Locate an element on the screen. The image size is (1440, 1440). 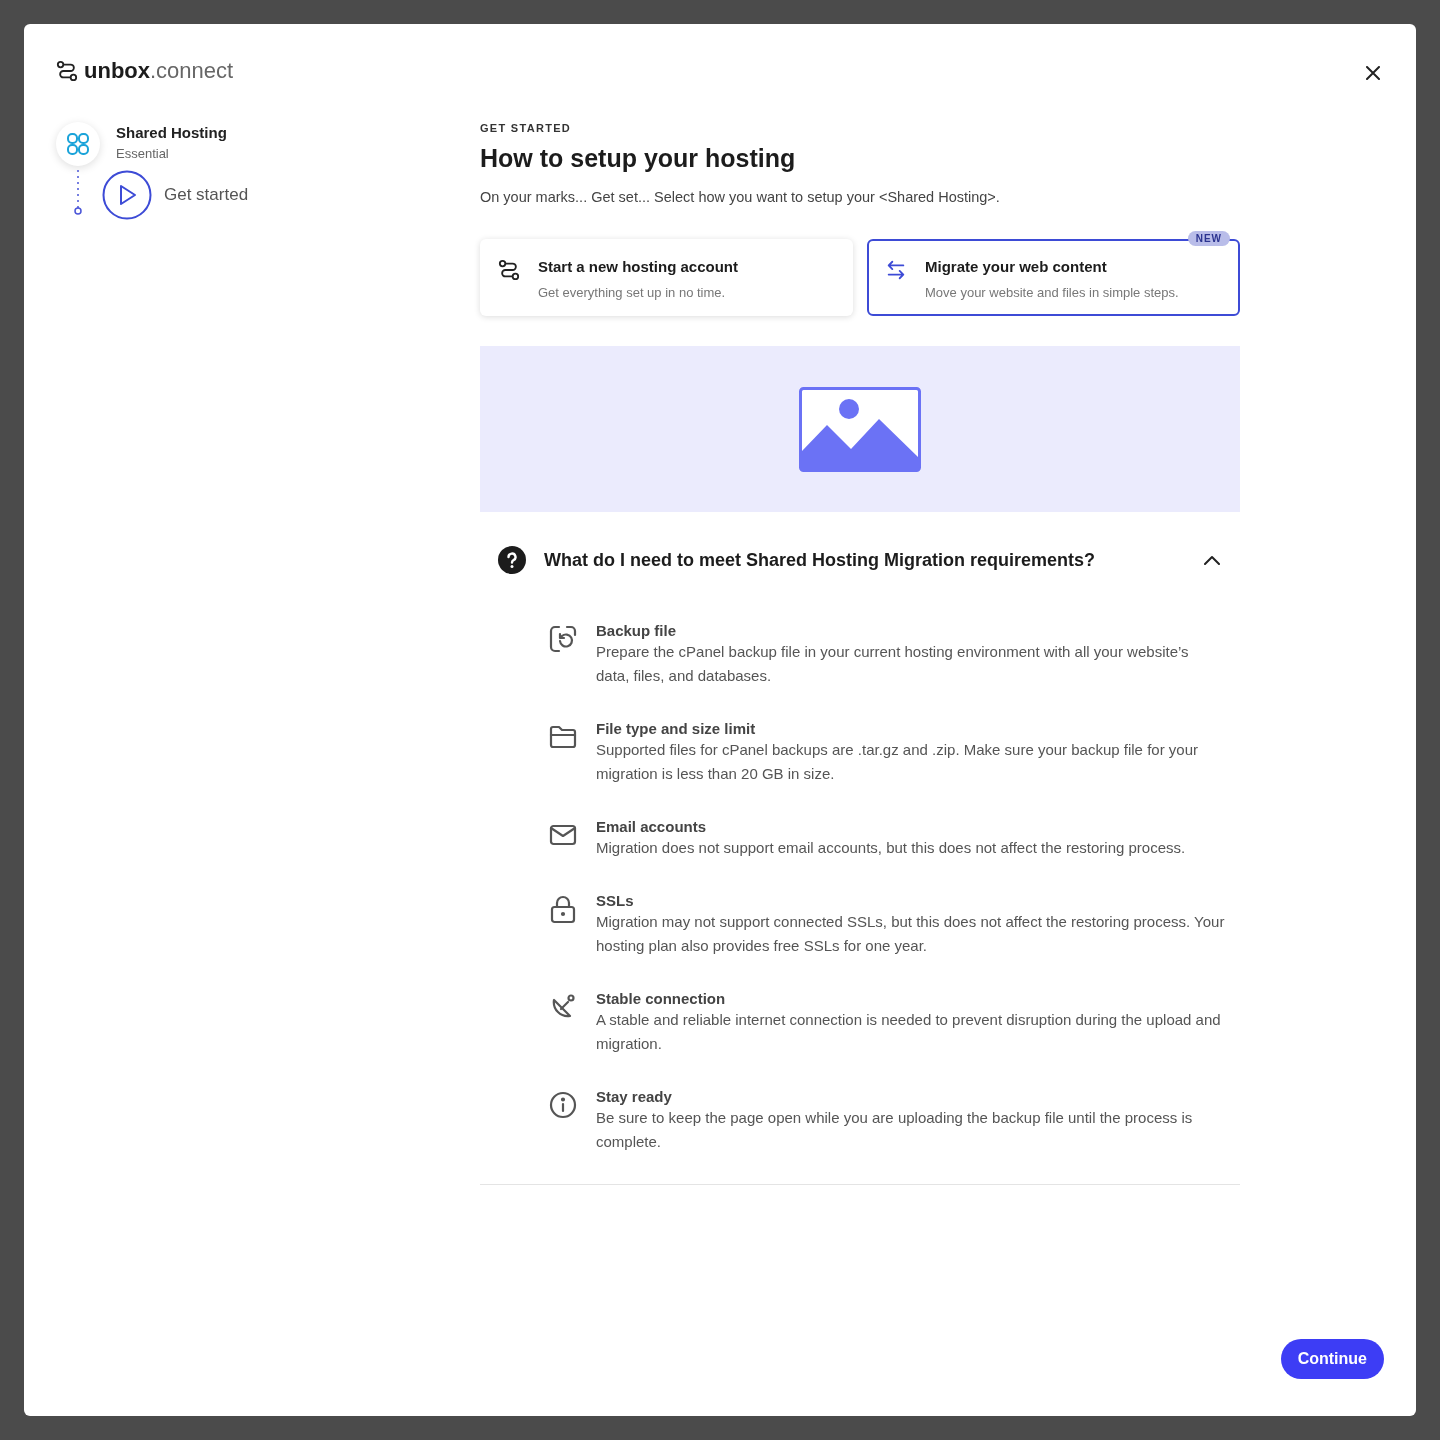
requirement-description: Supported files for cPanel backups are .tar.gz and .zip. Make sure your backup file for your migration is less than 20 GB in size. is located at coordinates (897, 762).